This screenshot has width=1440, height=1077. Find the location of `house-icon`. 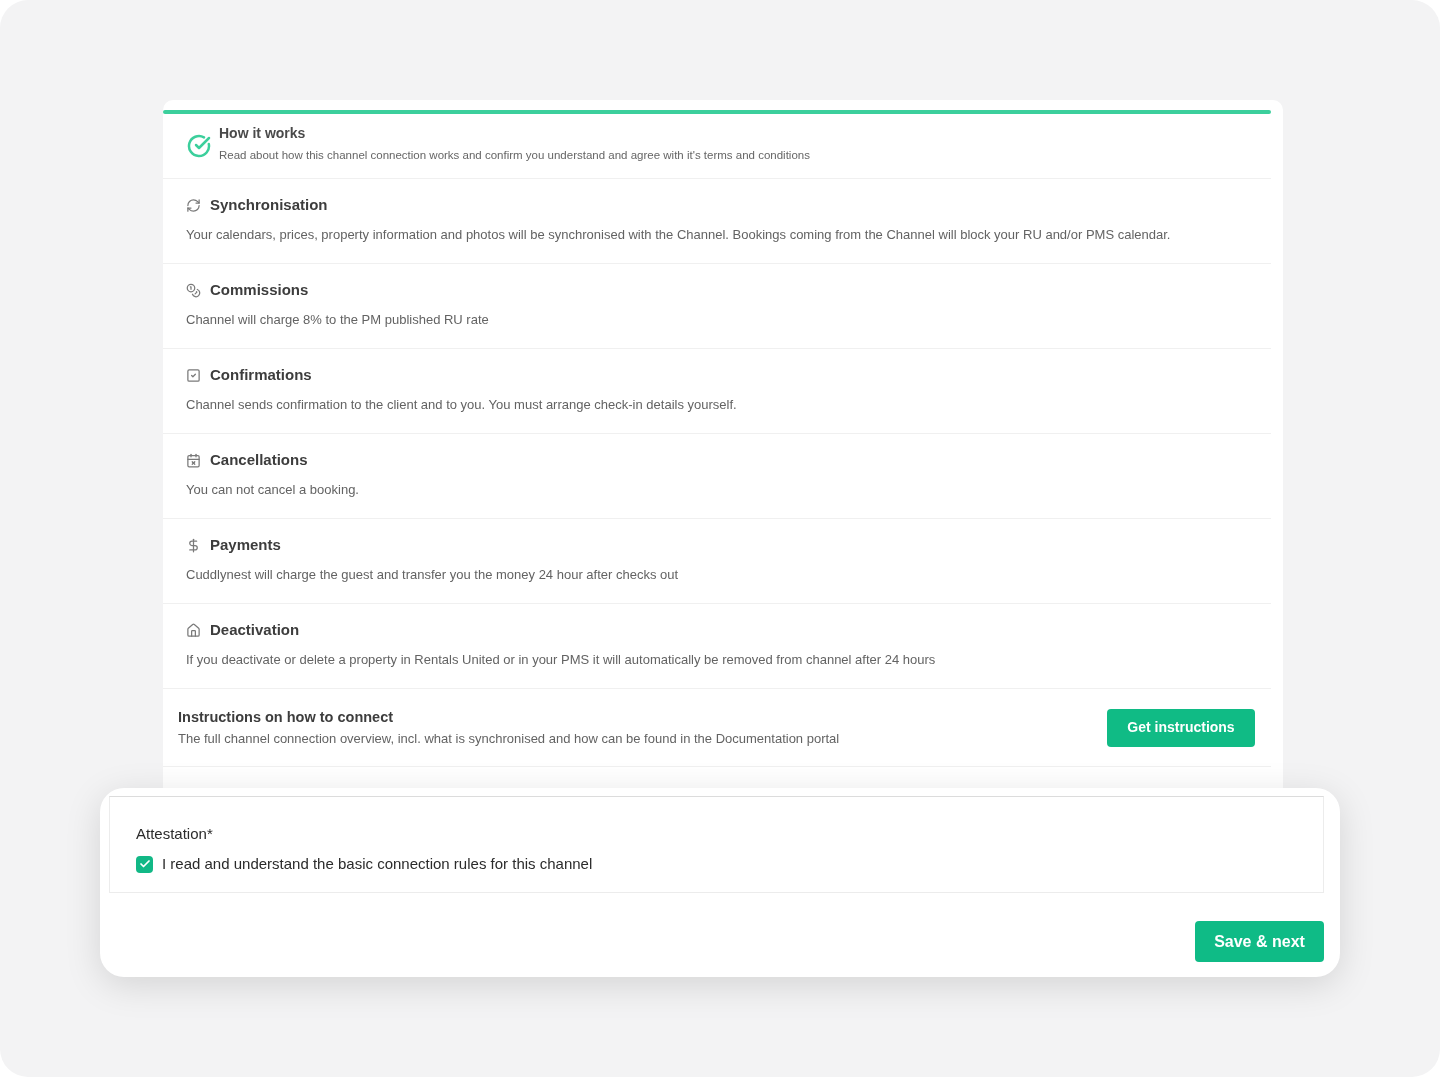

house-icon is located at coordinates (193, 630).